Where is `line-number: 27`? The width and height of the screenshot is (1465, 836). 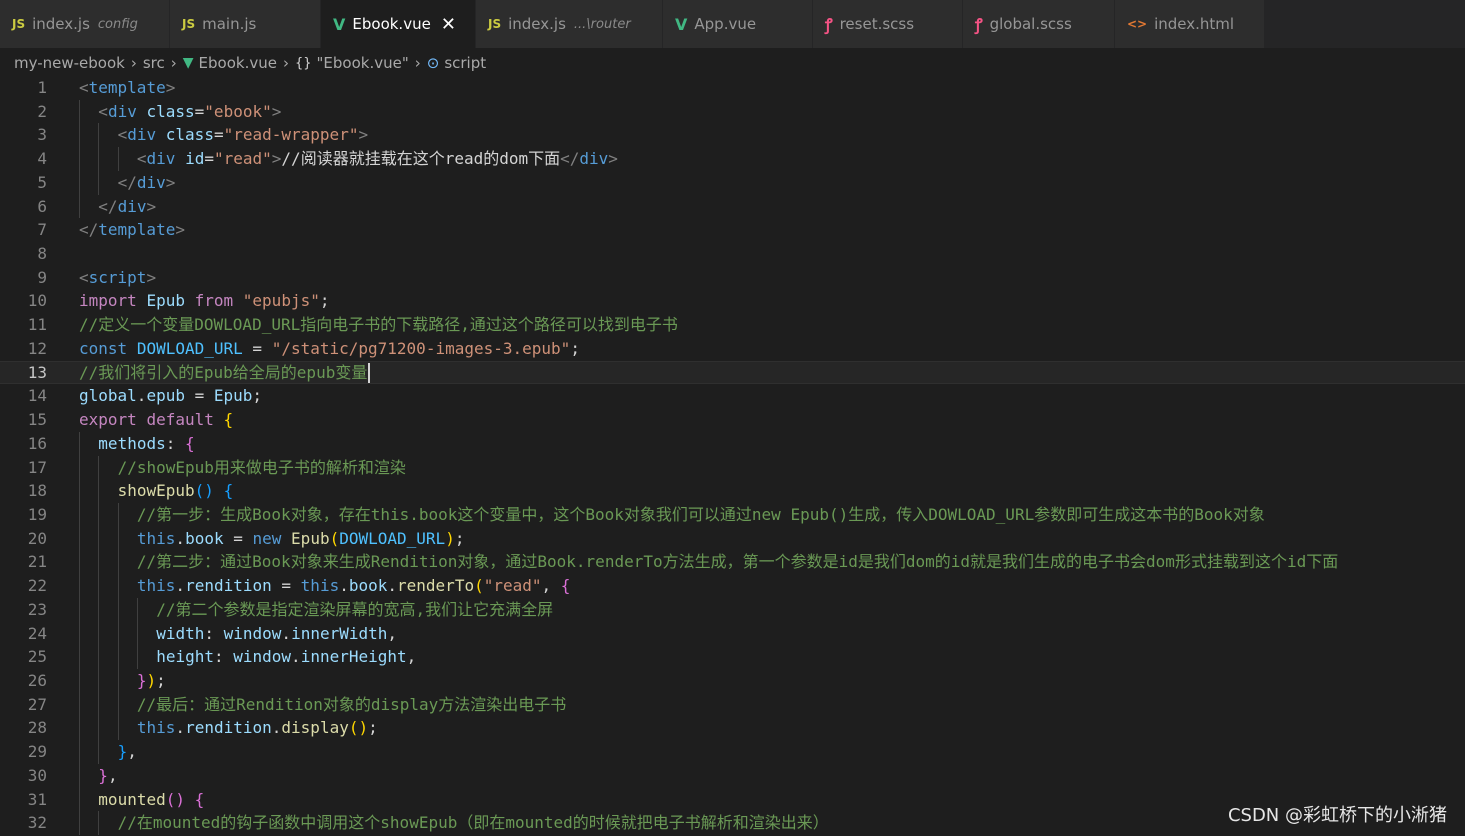 line-number: 27 is located at coordinates (37, 704).